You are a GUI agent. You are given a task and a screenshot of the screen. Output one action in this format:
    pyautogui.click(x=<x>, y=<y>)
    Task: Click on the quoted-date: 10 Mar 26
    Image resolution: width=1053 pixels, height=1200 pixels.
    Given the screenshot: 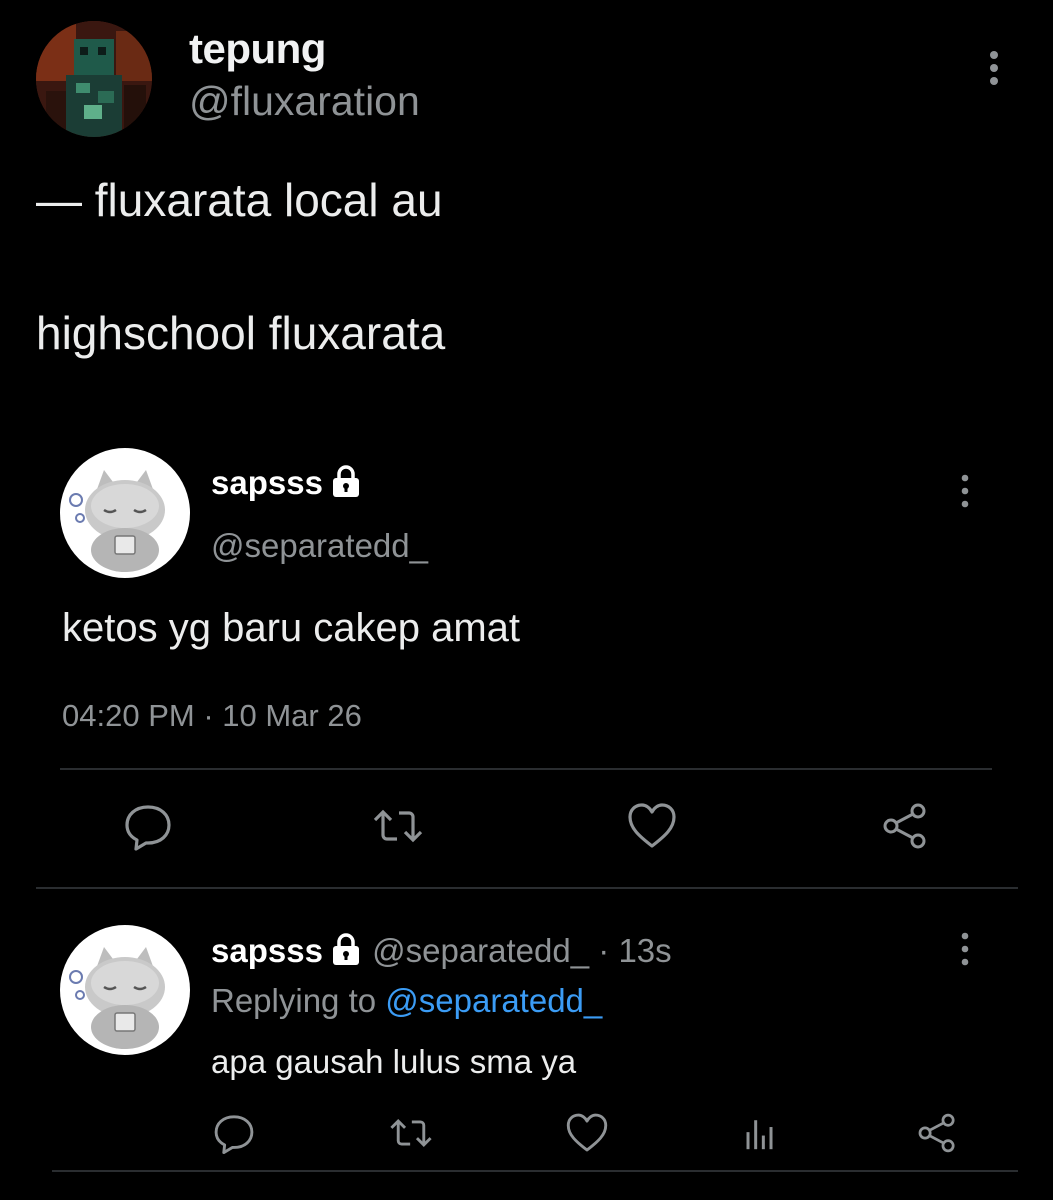 What is the action you would take?
    pyautogui.click(x=292, y=715)
    